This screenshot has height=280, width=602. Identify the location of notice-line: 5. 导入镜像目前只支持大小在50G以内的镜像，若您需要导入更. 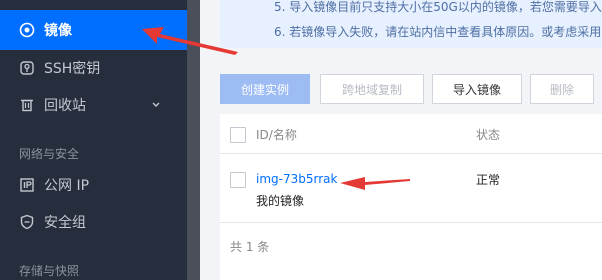
(438, 7).